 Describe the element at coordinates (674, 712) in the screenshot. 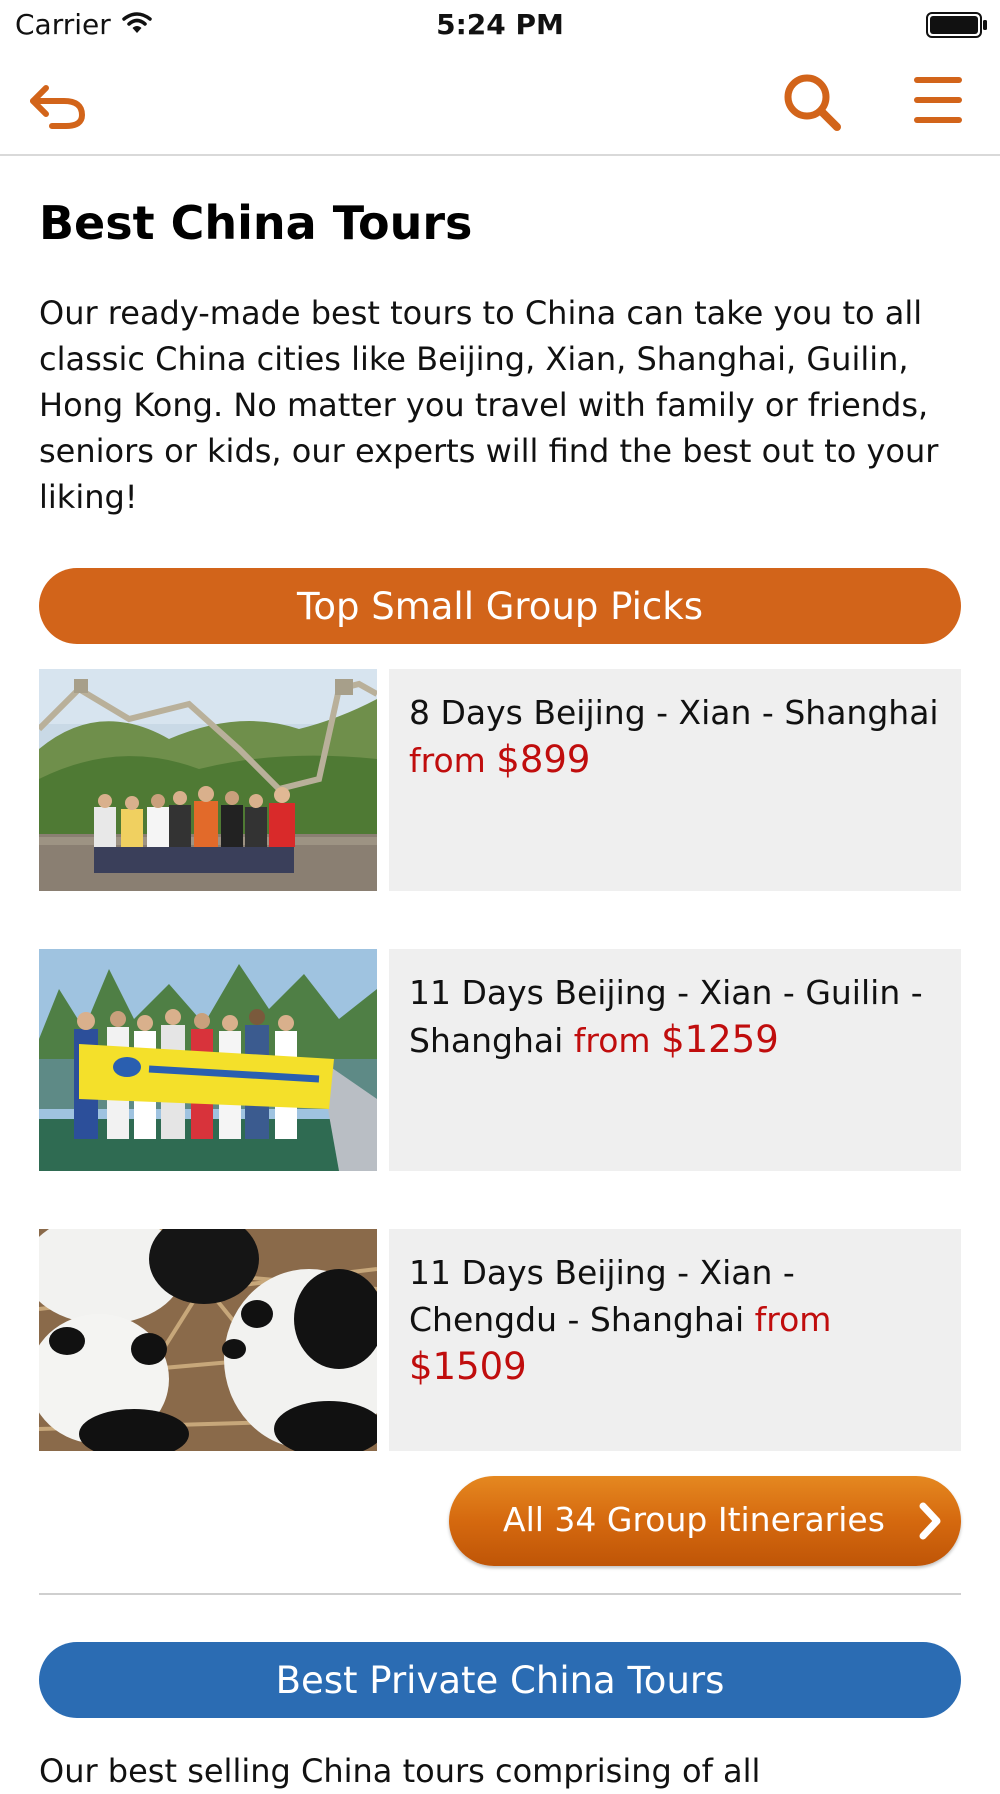

I see `tour-title: 8 Days Beijing - Xian - Shanghai` at that location.